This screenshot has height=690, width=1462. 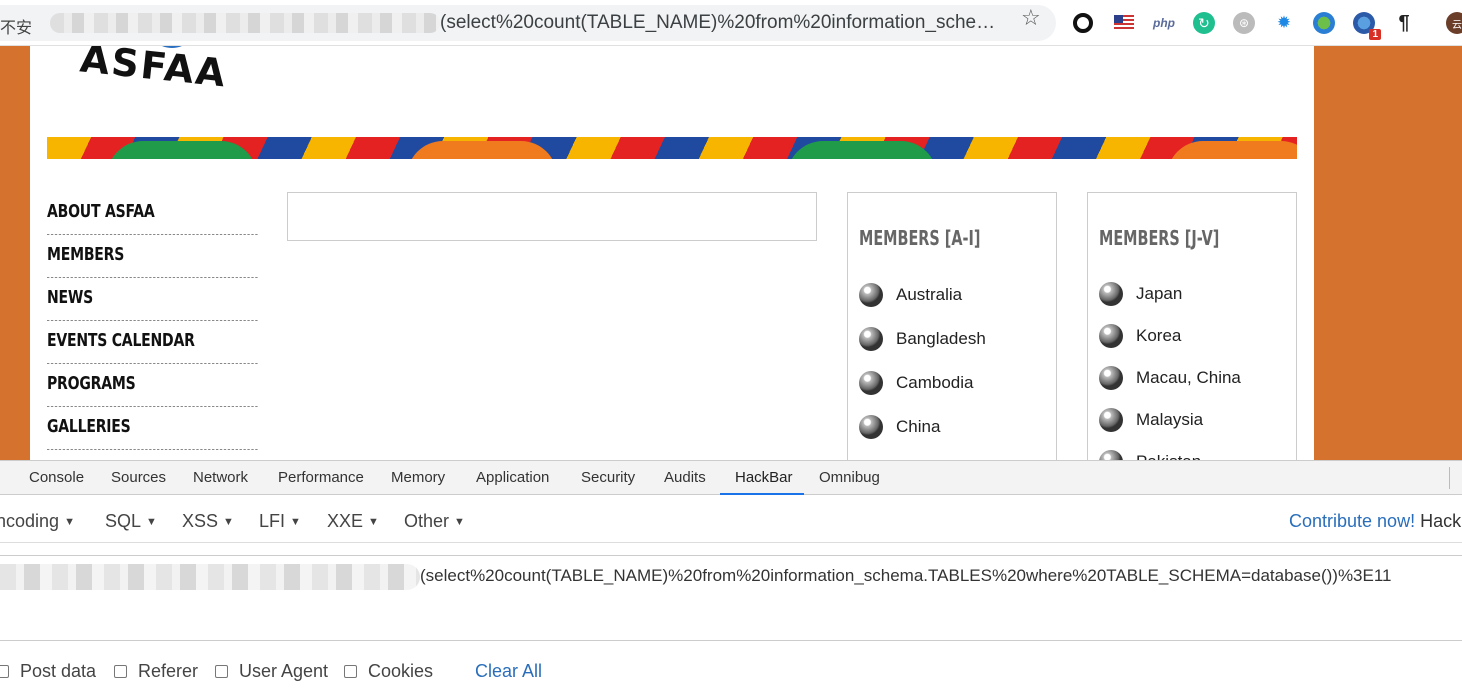 What do you see at coordinates (918, 426) in the screenshot?
I see `member-name: China` at bounding box center [918, 426].